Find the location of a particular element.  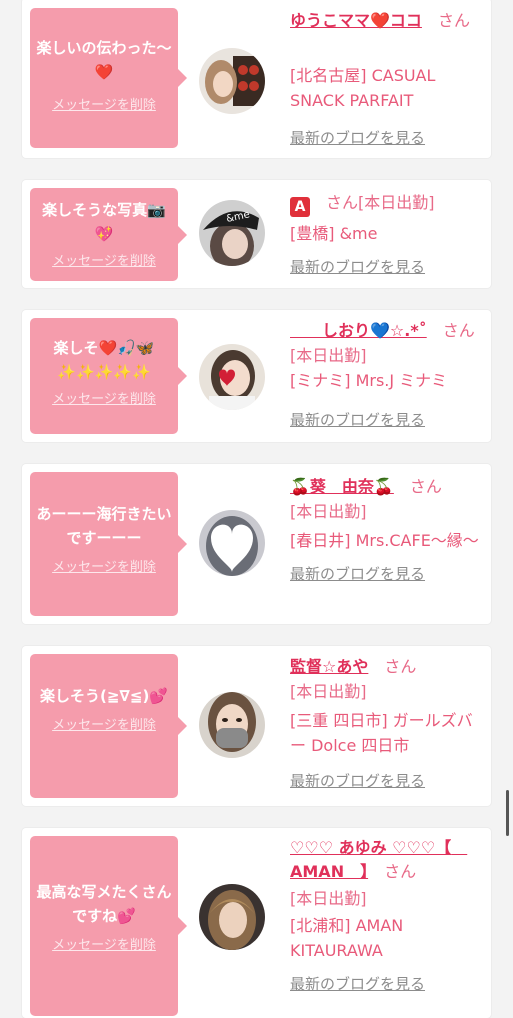

message-text: あーーー海行きたいですーーー is located at coordinates (104, 526).